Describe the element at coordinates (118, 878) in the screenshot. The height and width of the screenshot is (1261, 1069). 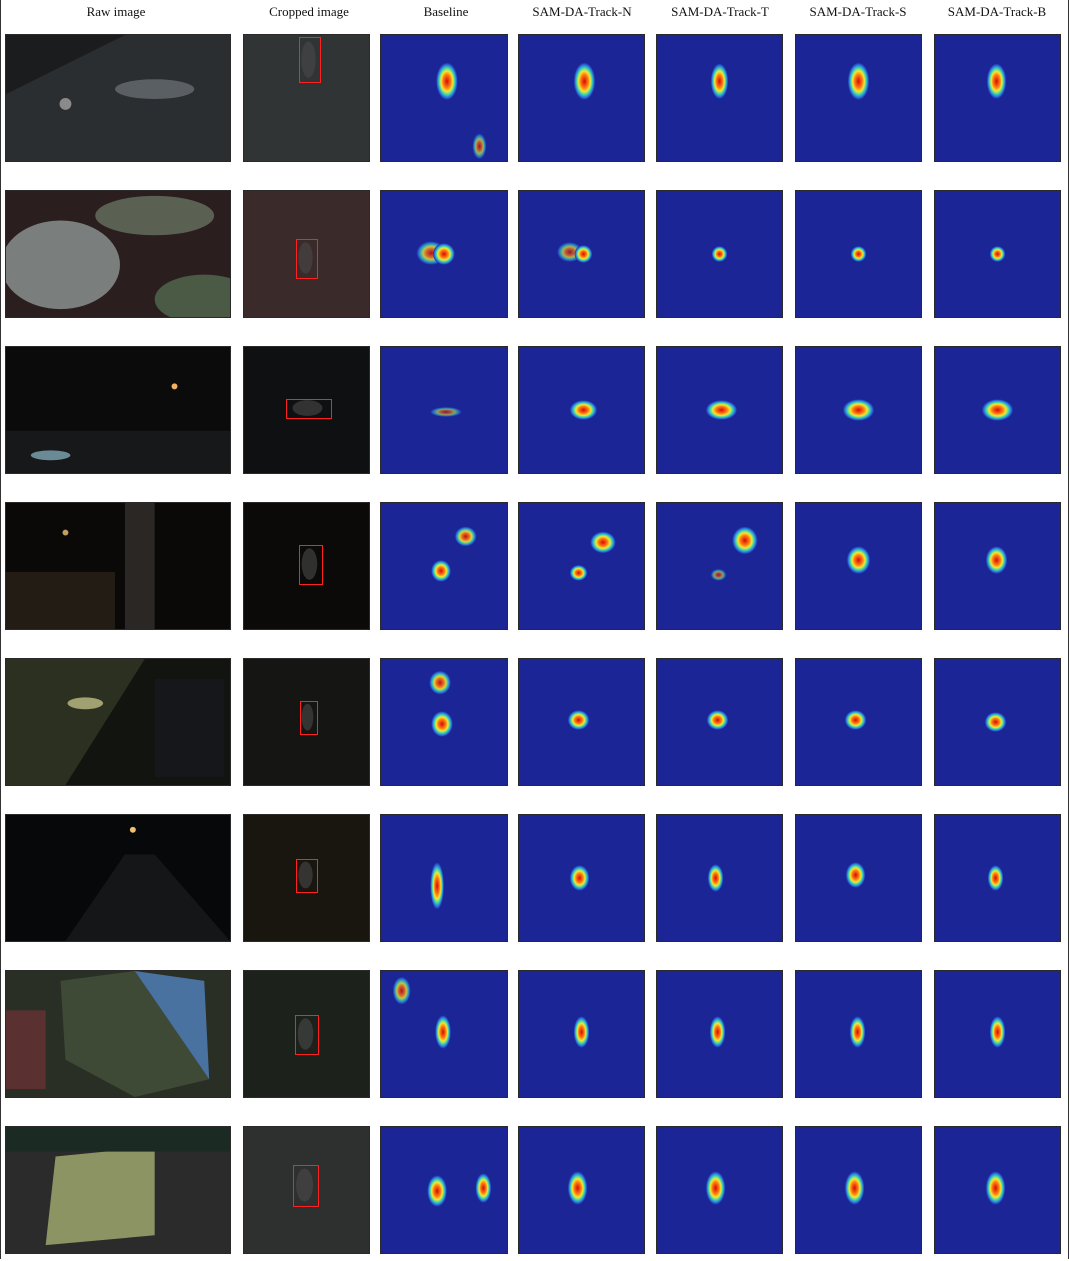
I see `tile-row6-raw` at that location.